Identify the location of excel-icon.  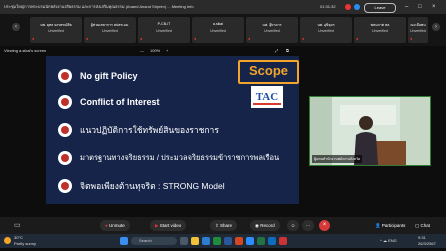
(261, 241).